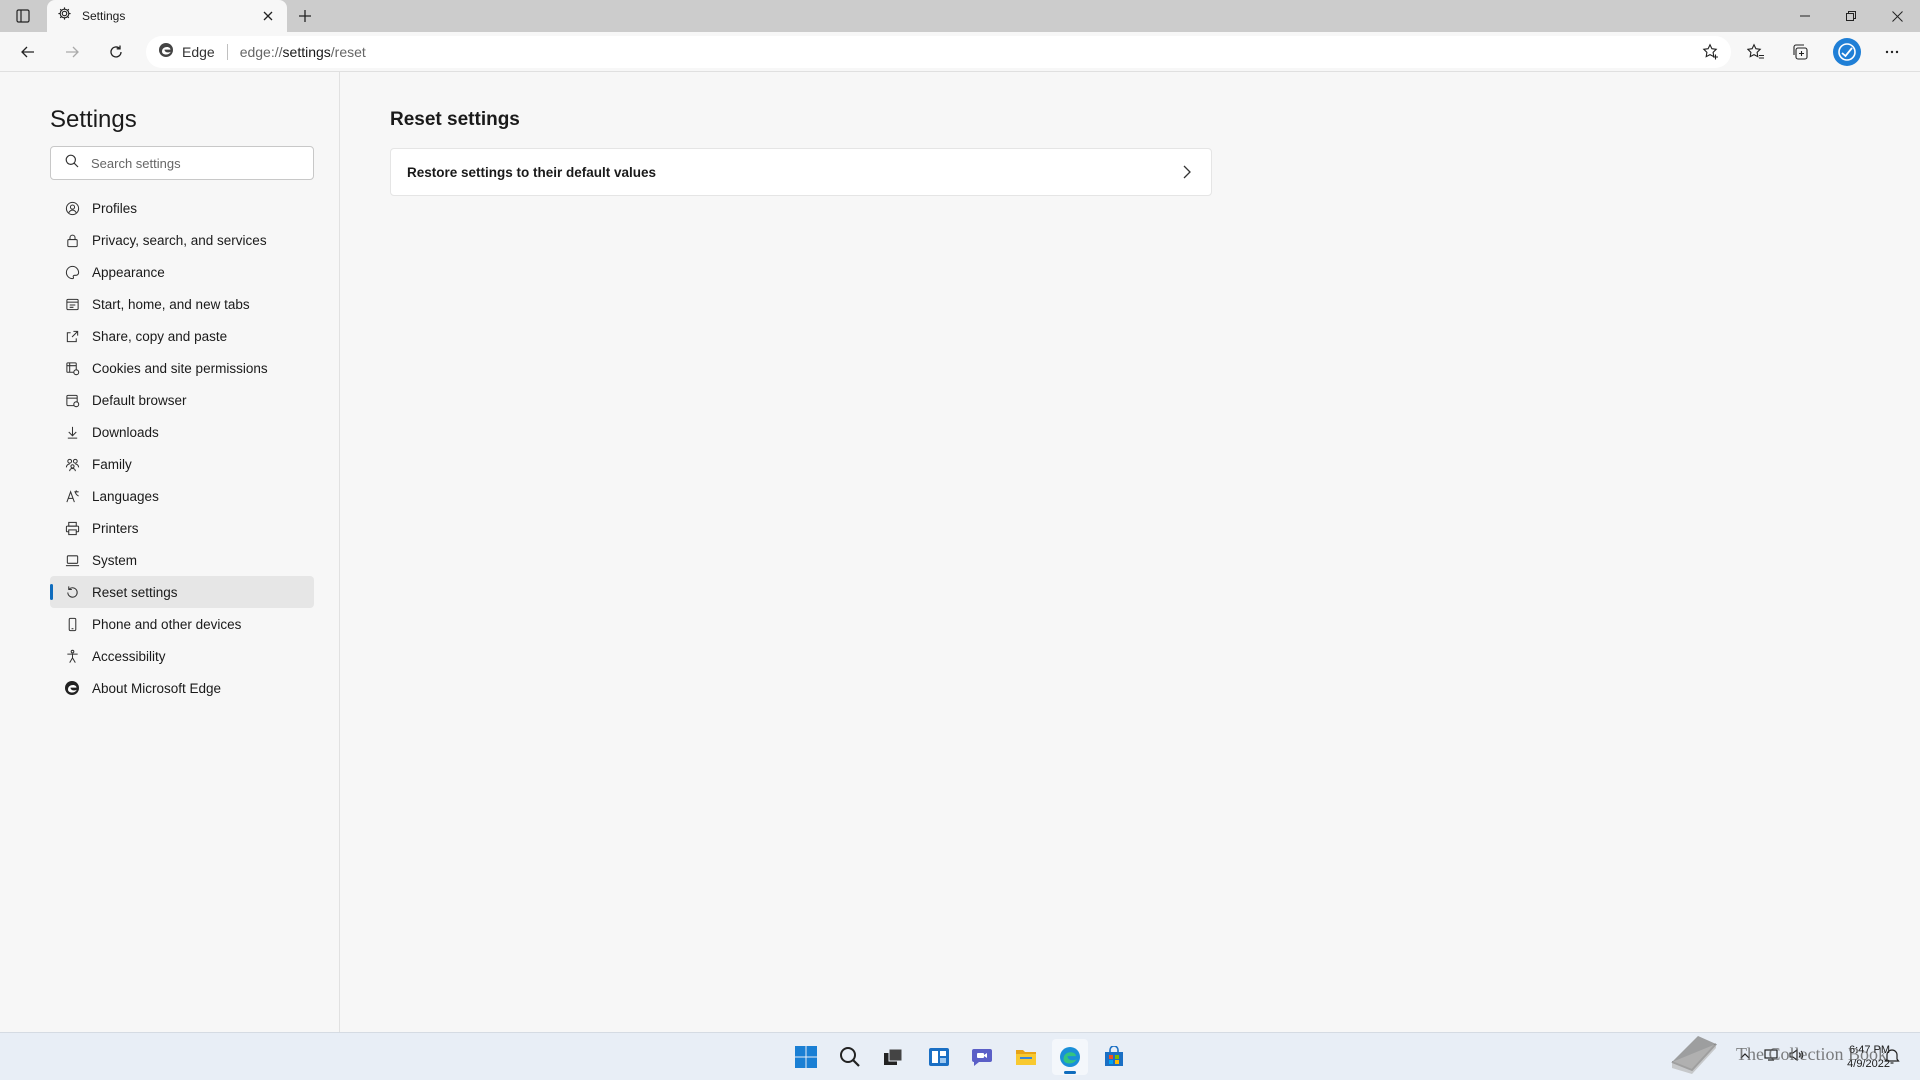 Image resolution: width=1920 pixels, height=1080 pixels. What do you see at coordinates (64, 16) in the screenshot?
I see `gear-icon` at bounding box center [64, 16].